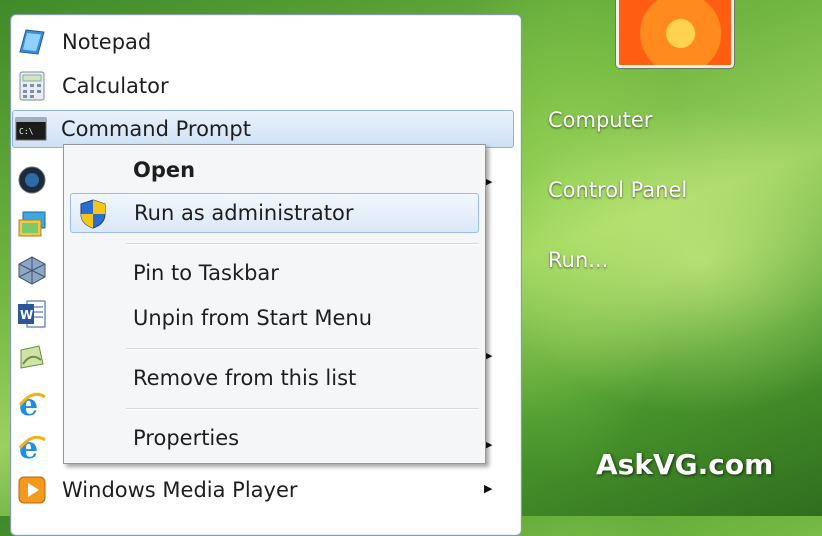 The width and height of the screenshot is (822, 536). What do you see at coordinates (32, 490) in the screenshot?
I see `windows-media-player-icon` at bounding box center [32, 490].